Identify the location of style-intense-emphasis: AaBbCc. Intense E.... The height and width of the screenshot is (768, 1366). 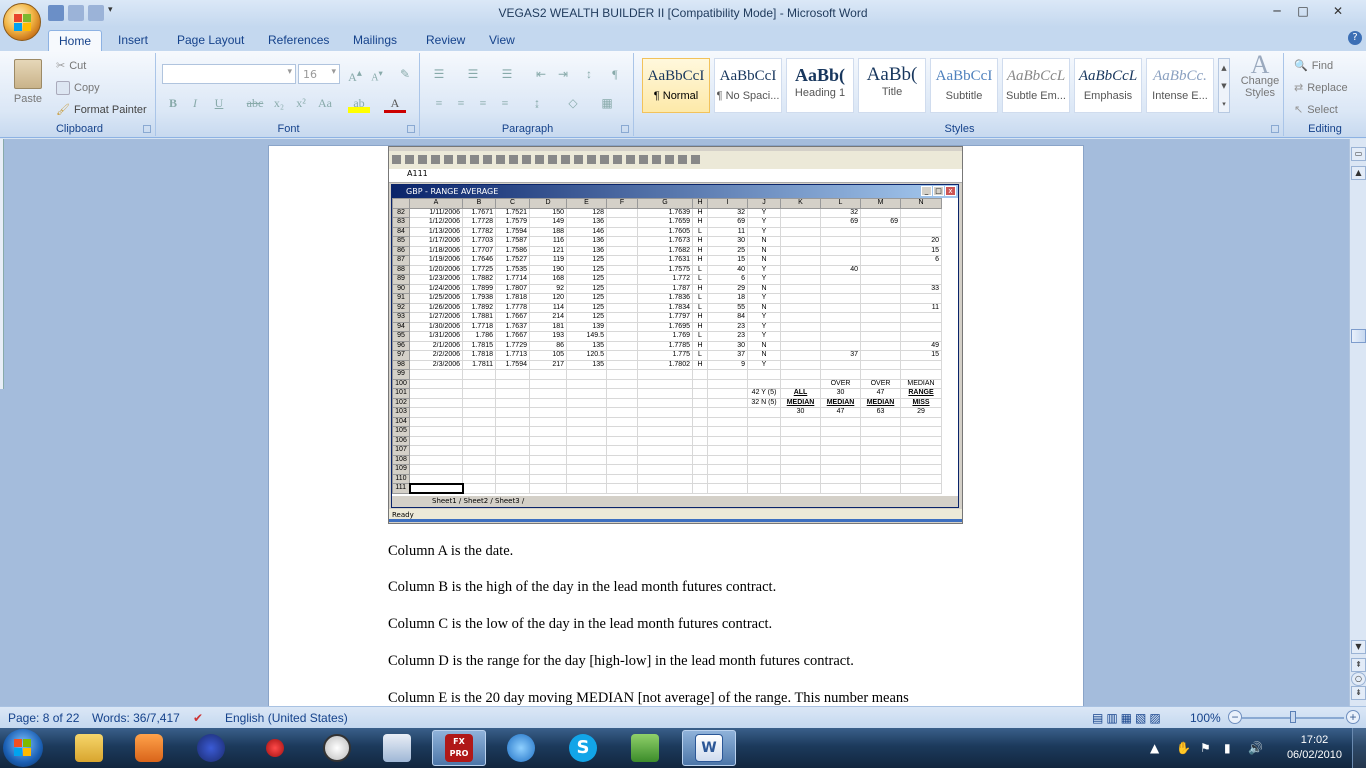
(1180, 85).